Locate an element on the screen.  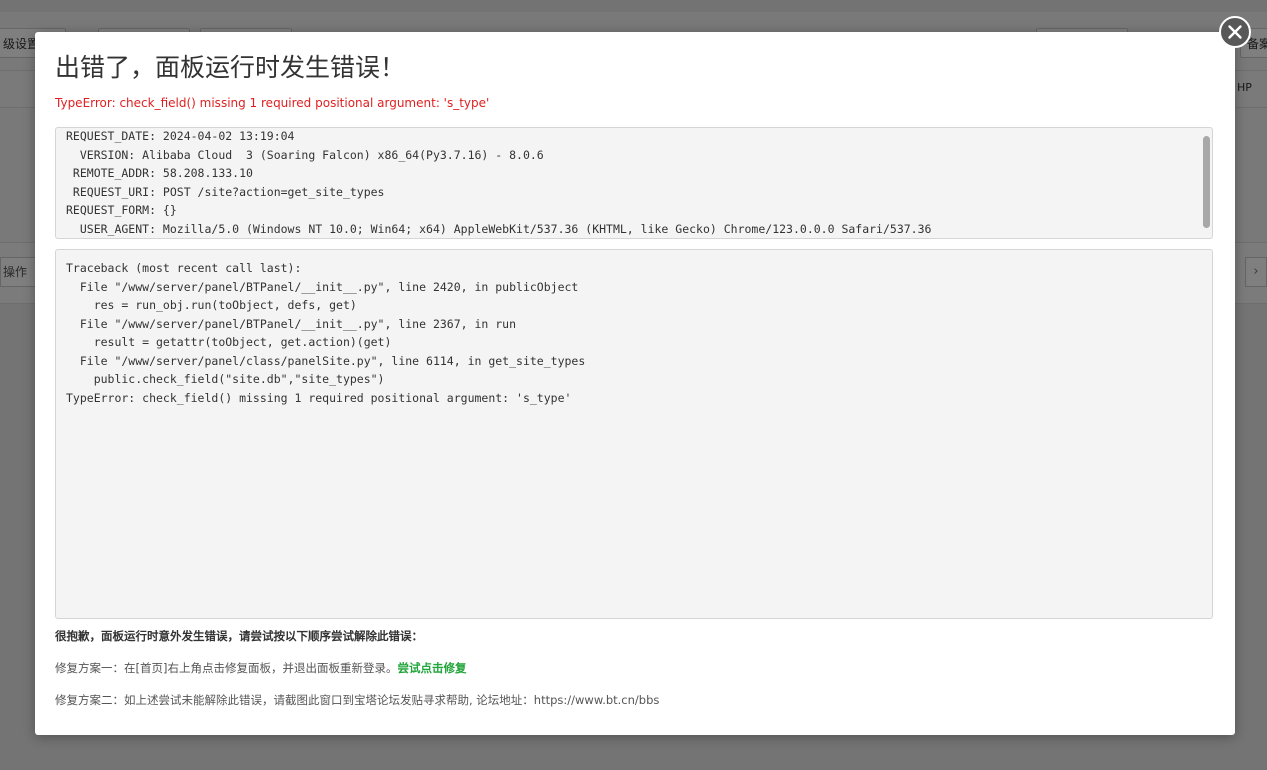
request-info-scrollbar is located at coordinates (1206, 182).